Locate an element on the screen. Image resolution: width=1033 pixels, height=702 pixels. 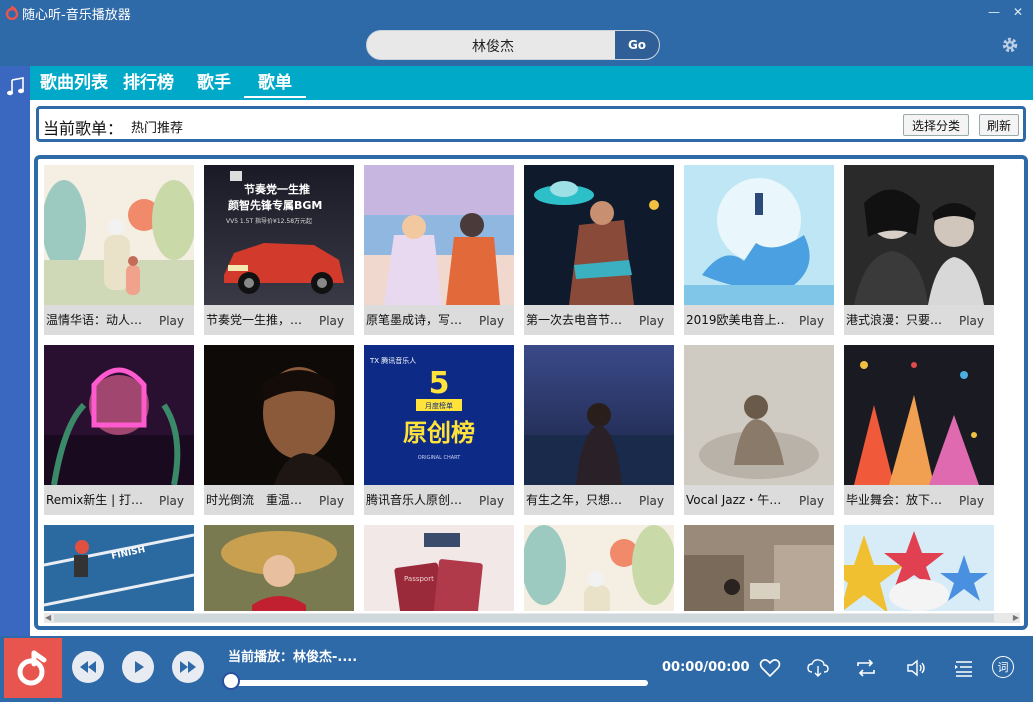
lyrics-button: 词 is located at coordinates (1003, 667).